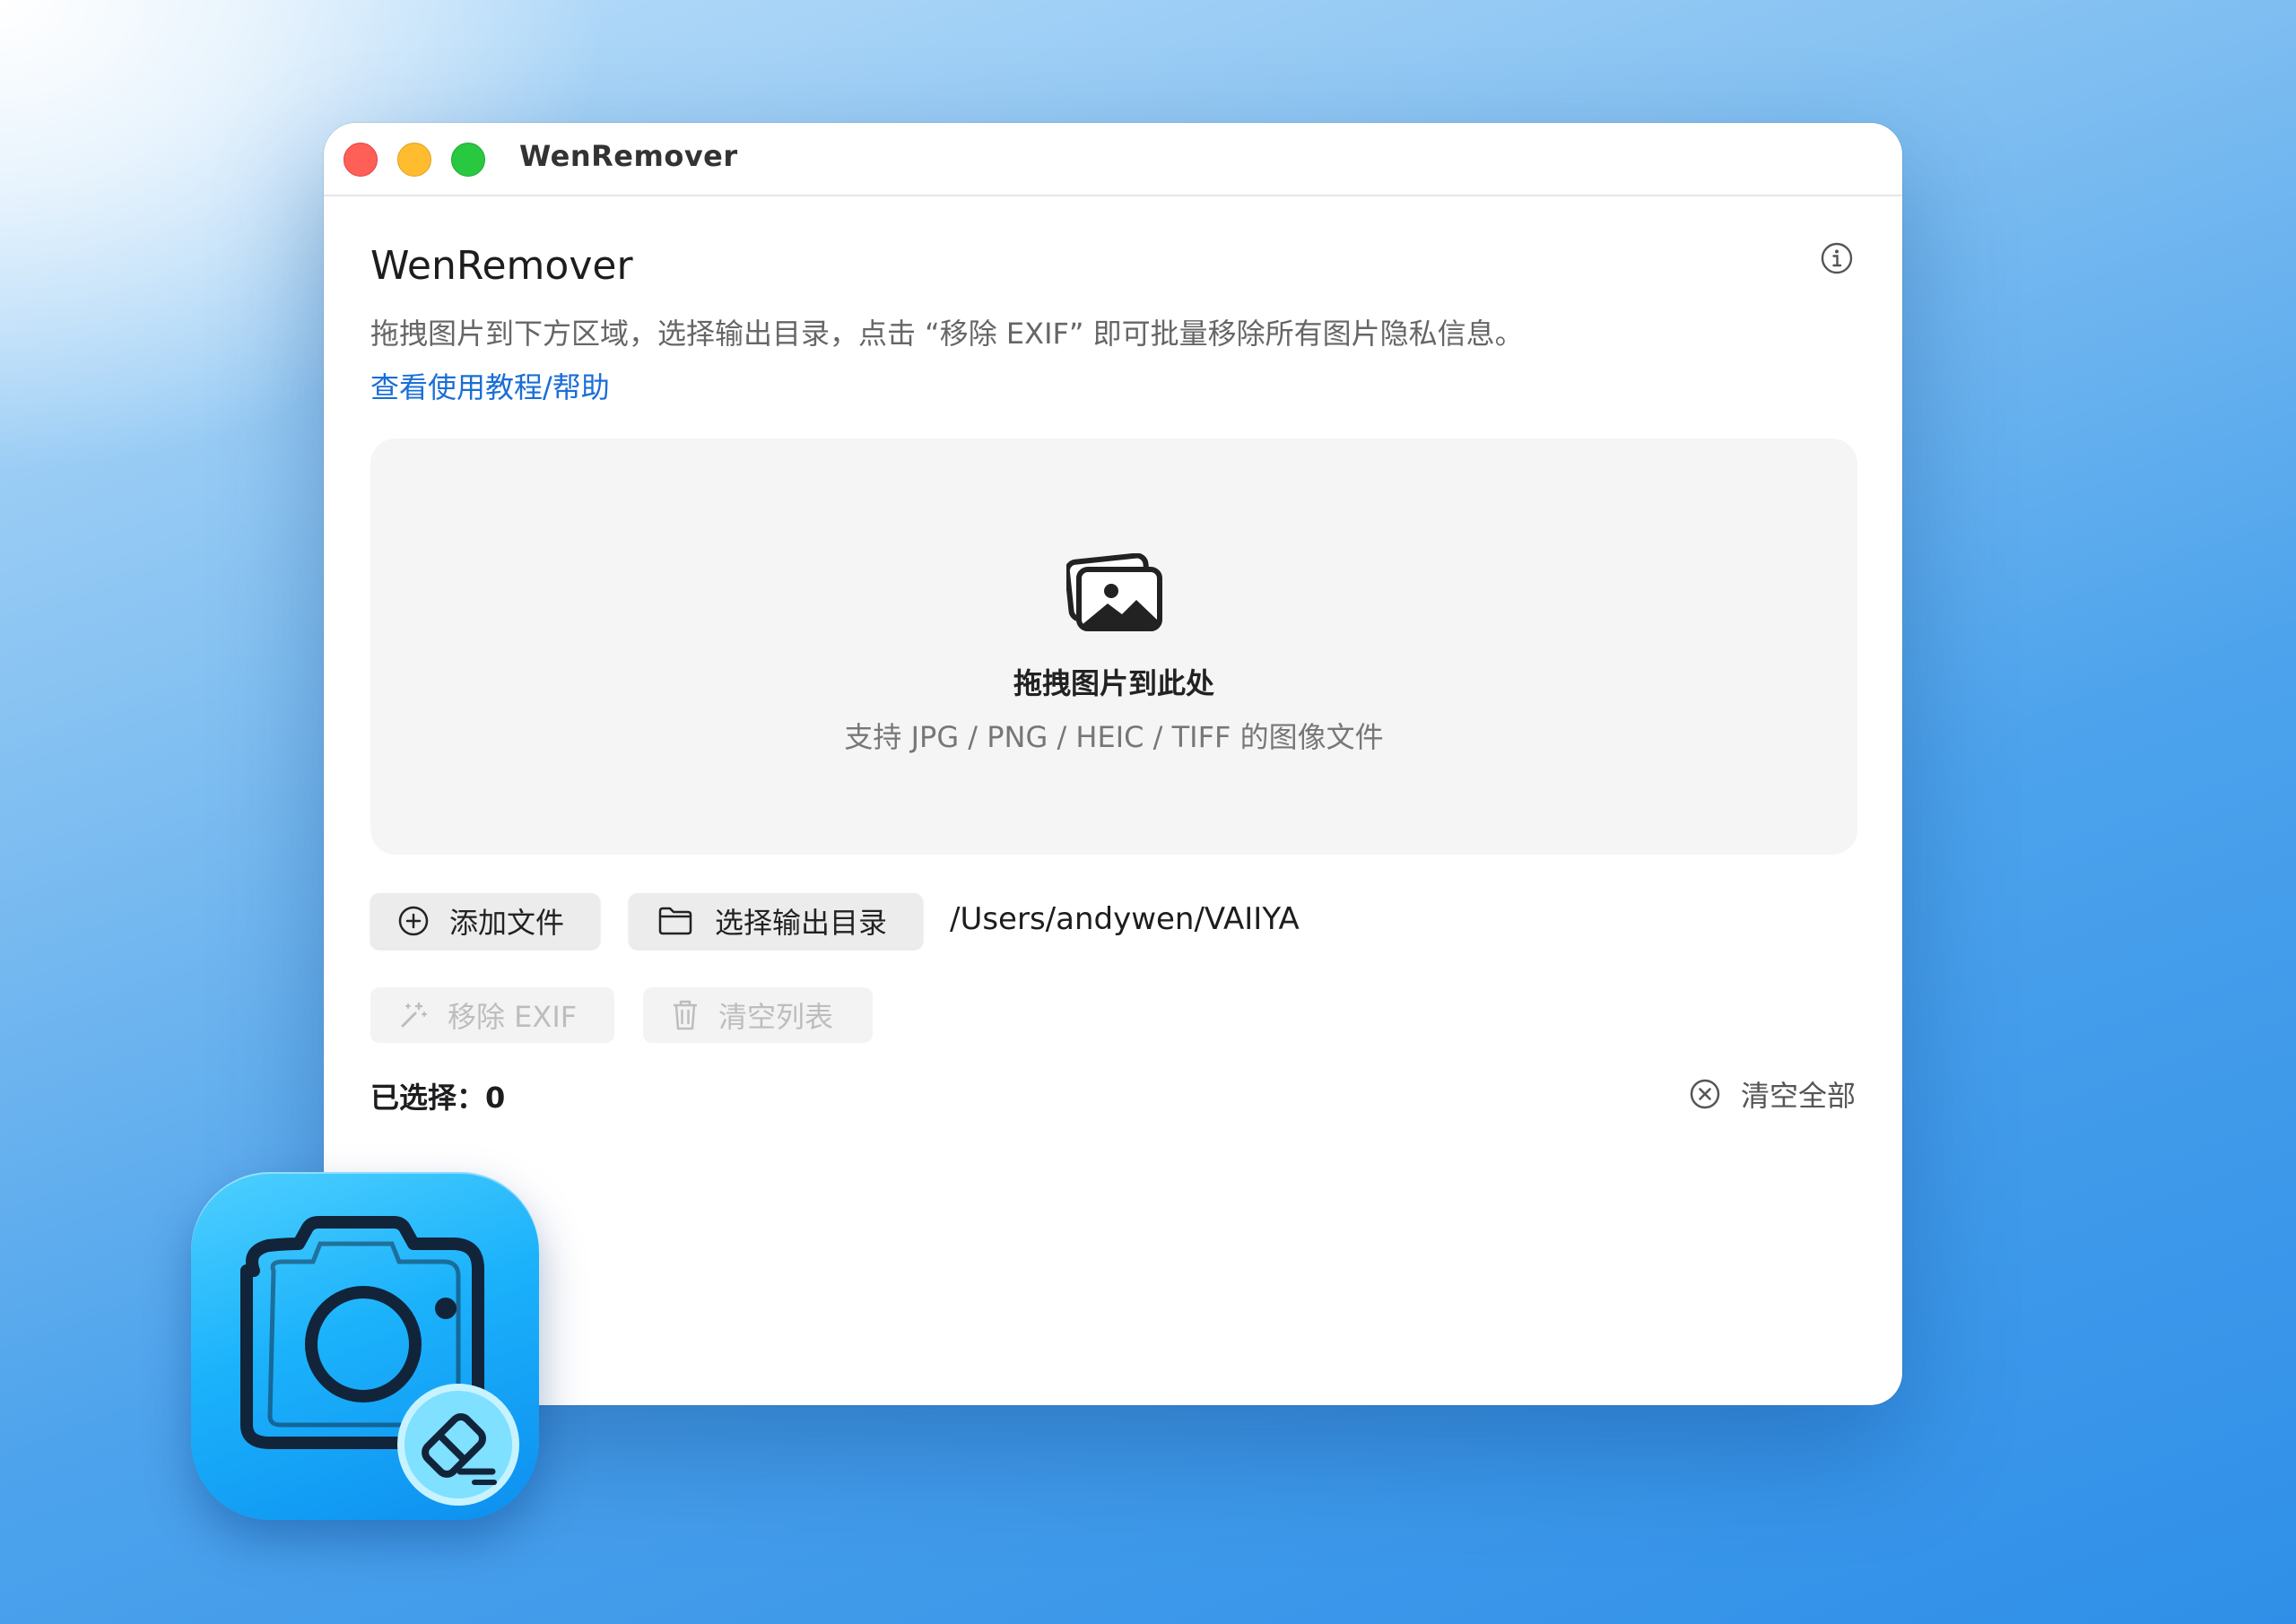 The width and height of the screenshot is (2296, 1624). What do you see at coordinates (495, 1098) in the screenshot?
I see `selected-count: 0` at bounding box center [495, 1098].